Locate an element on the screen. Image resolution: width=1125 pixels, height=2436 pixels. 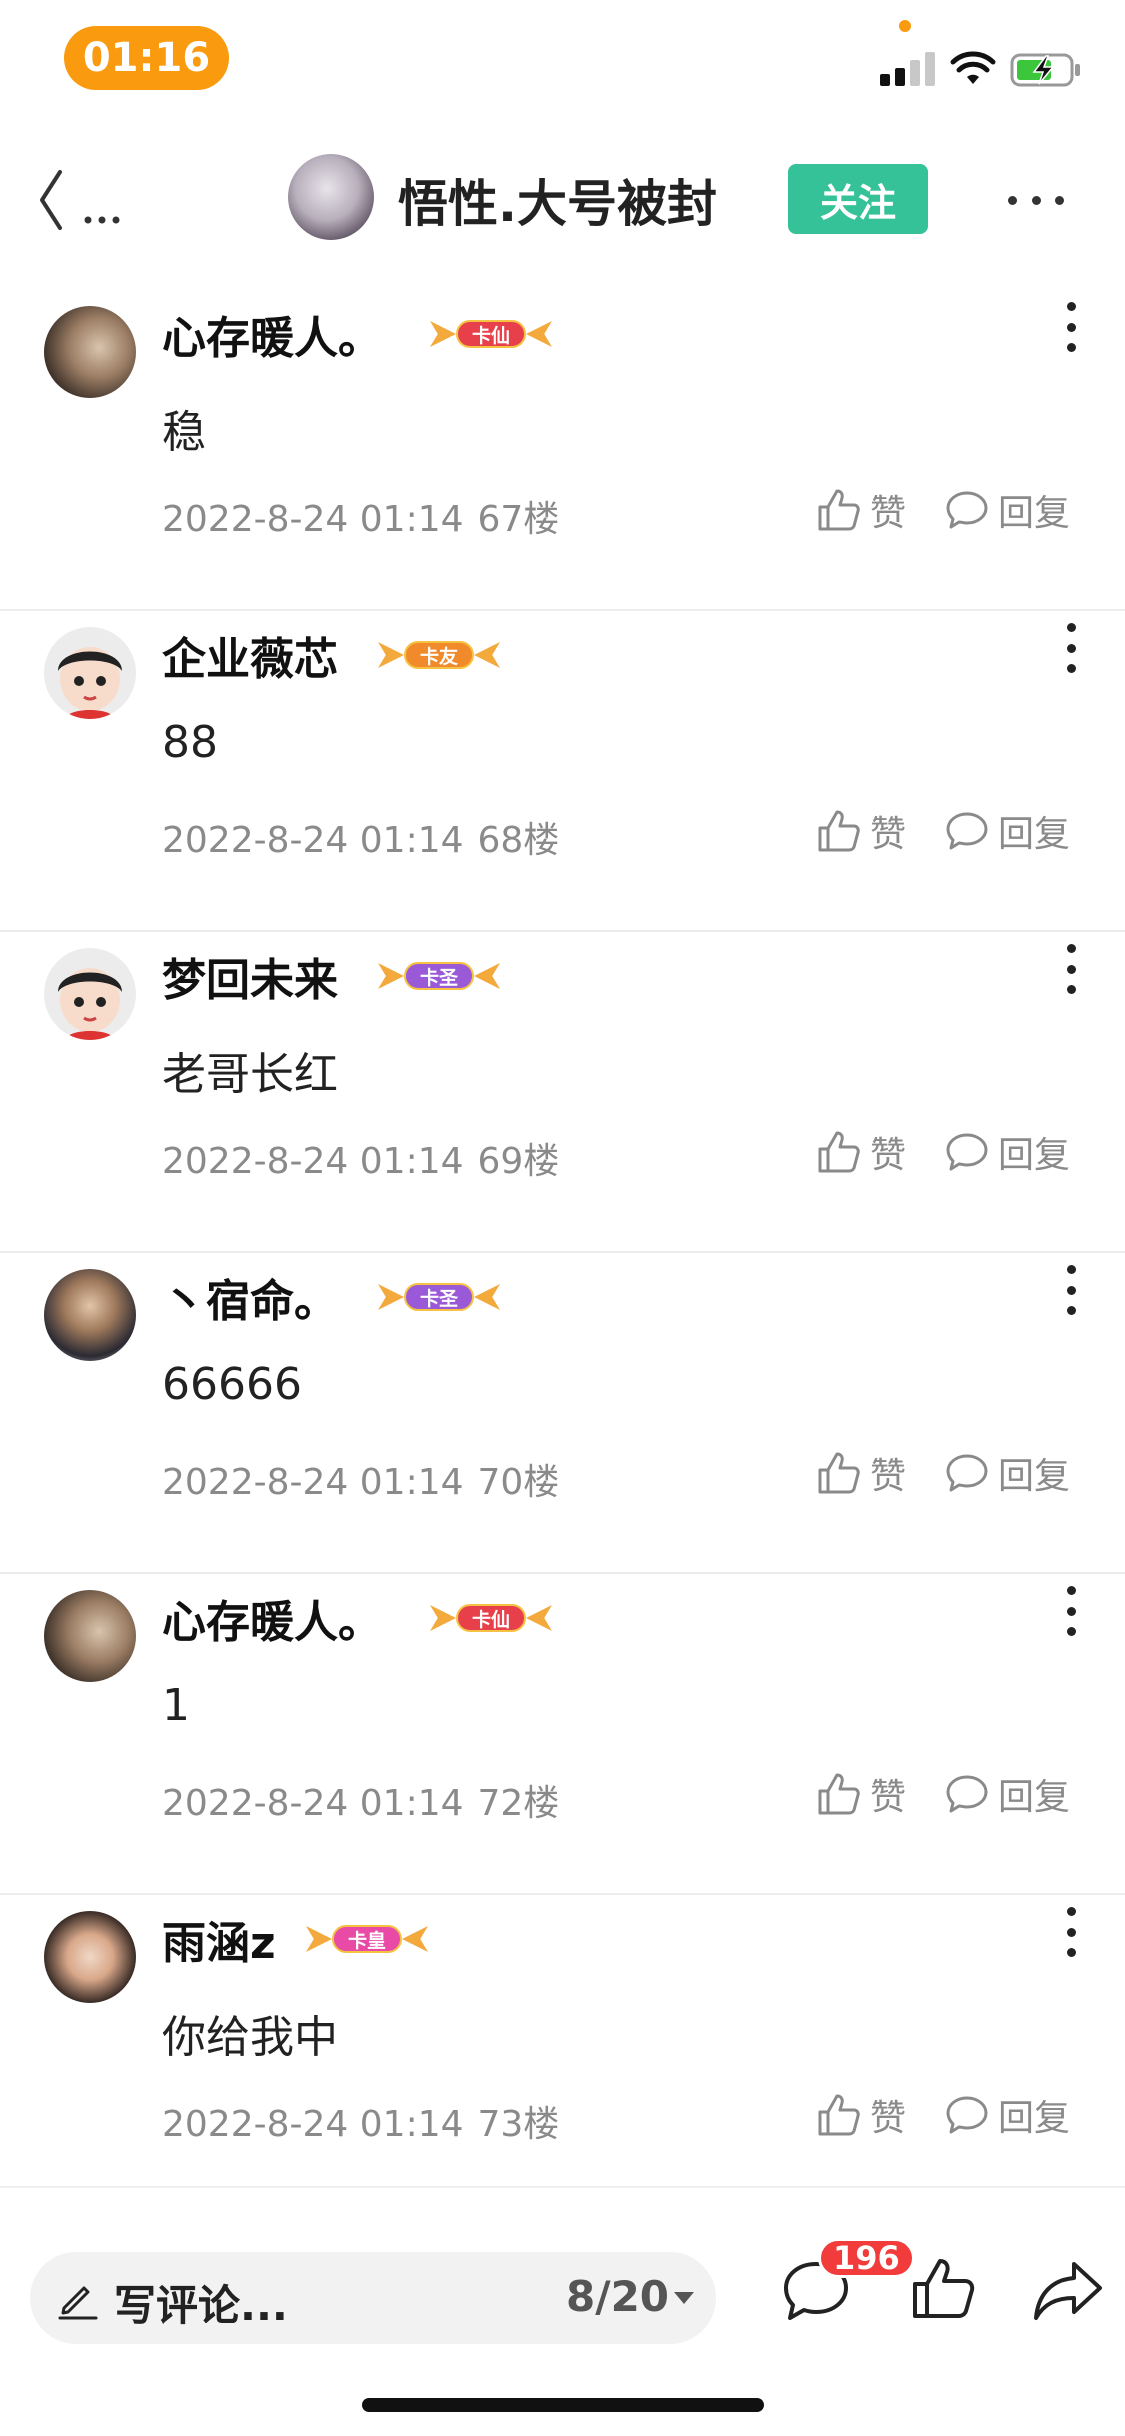
page-indicator: 8/20 is located at coordinates (617, 2296).